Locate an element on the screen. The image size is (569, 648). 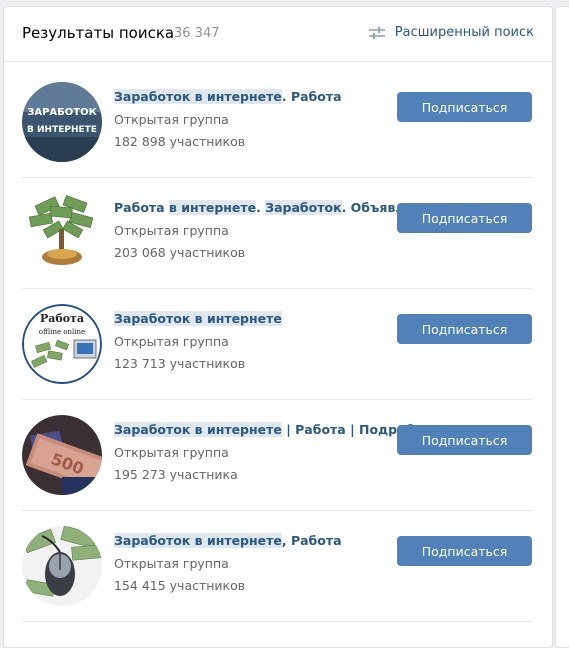
svg-text: offline online is located at coordinates (62, 332).